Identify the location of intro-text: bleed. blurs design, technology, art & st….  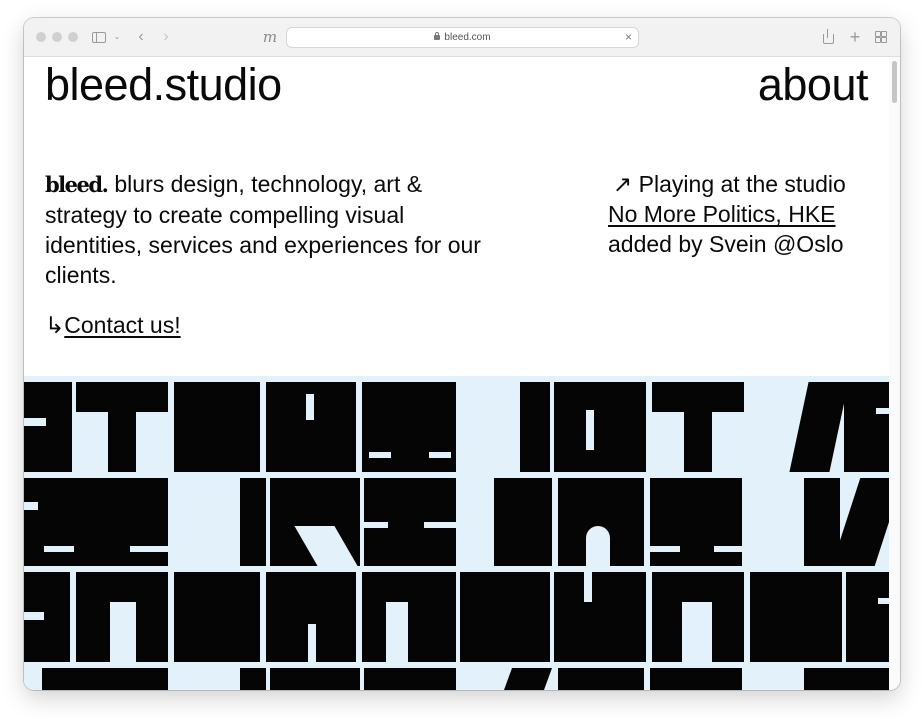
(275, 229).